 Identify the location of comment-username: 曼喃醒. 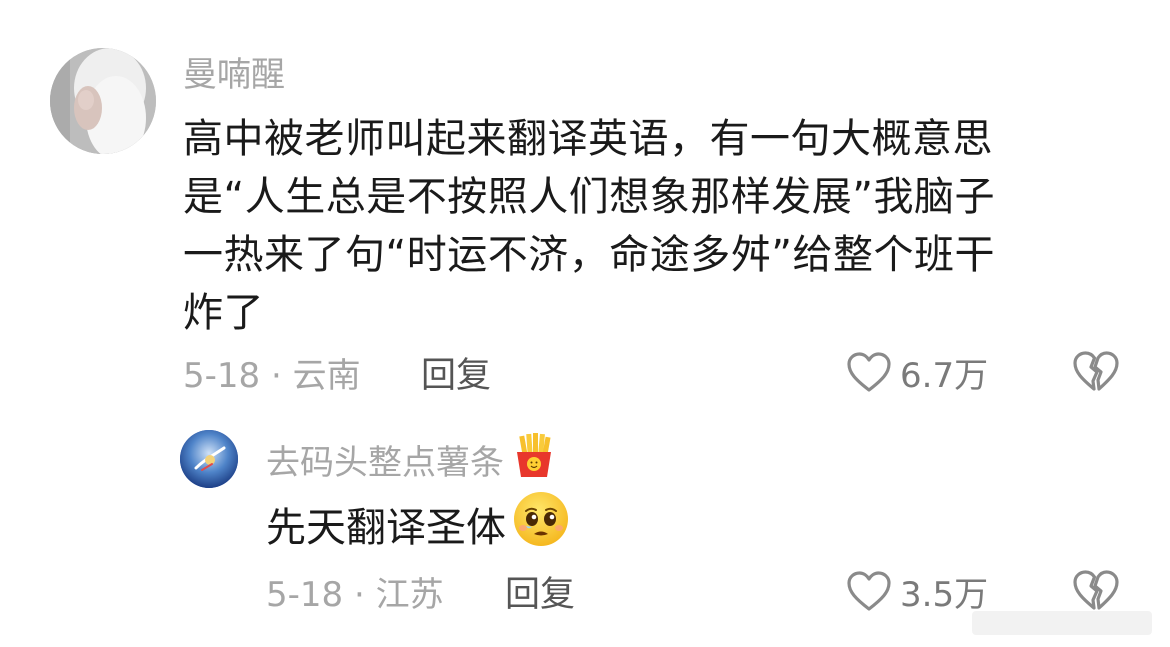
(234, 75).